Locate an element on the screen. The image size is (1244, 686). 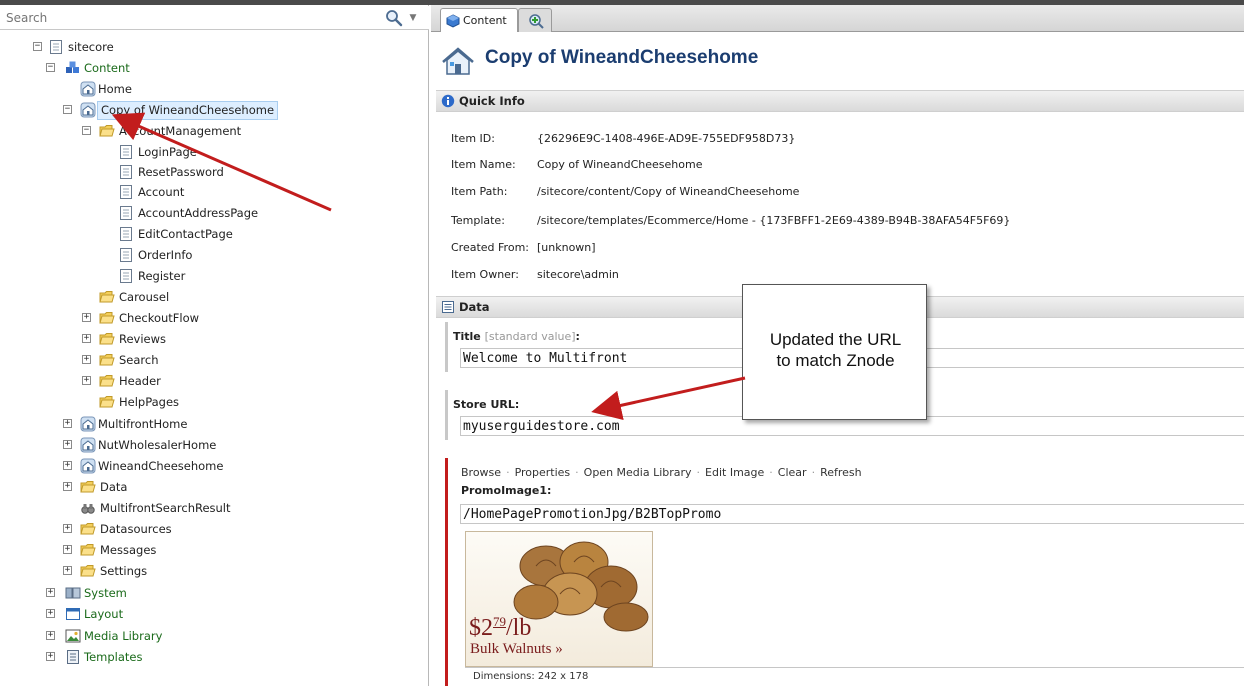
tree-node-label: LoginPage is located at coordinates (167, 152).